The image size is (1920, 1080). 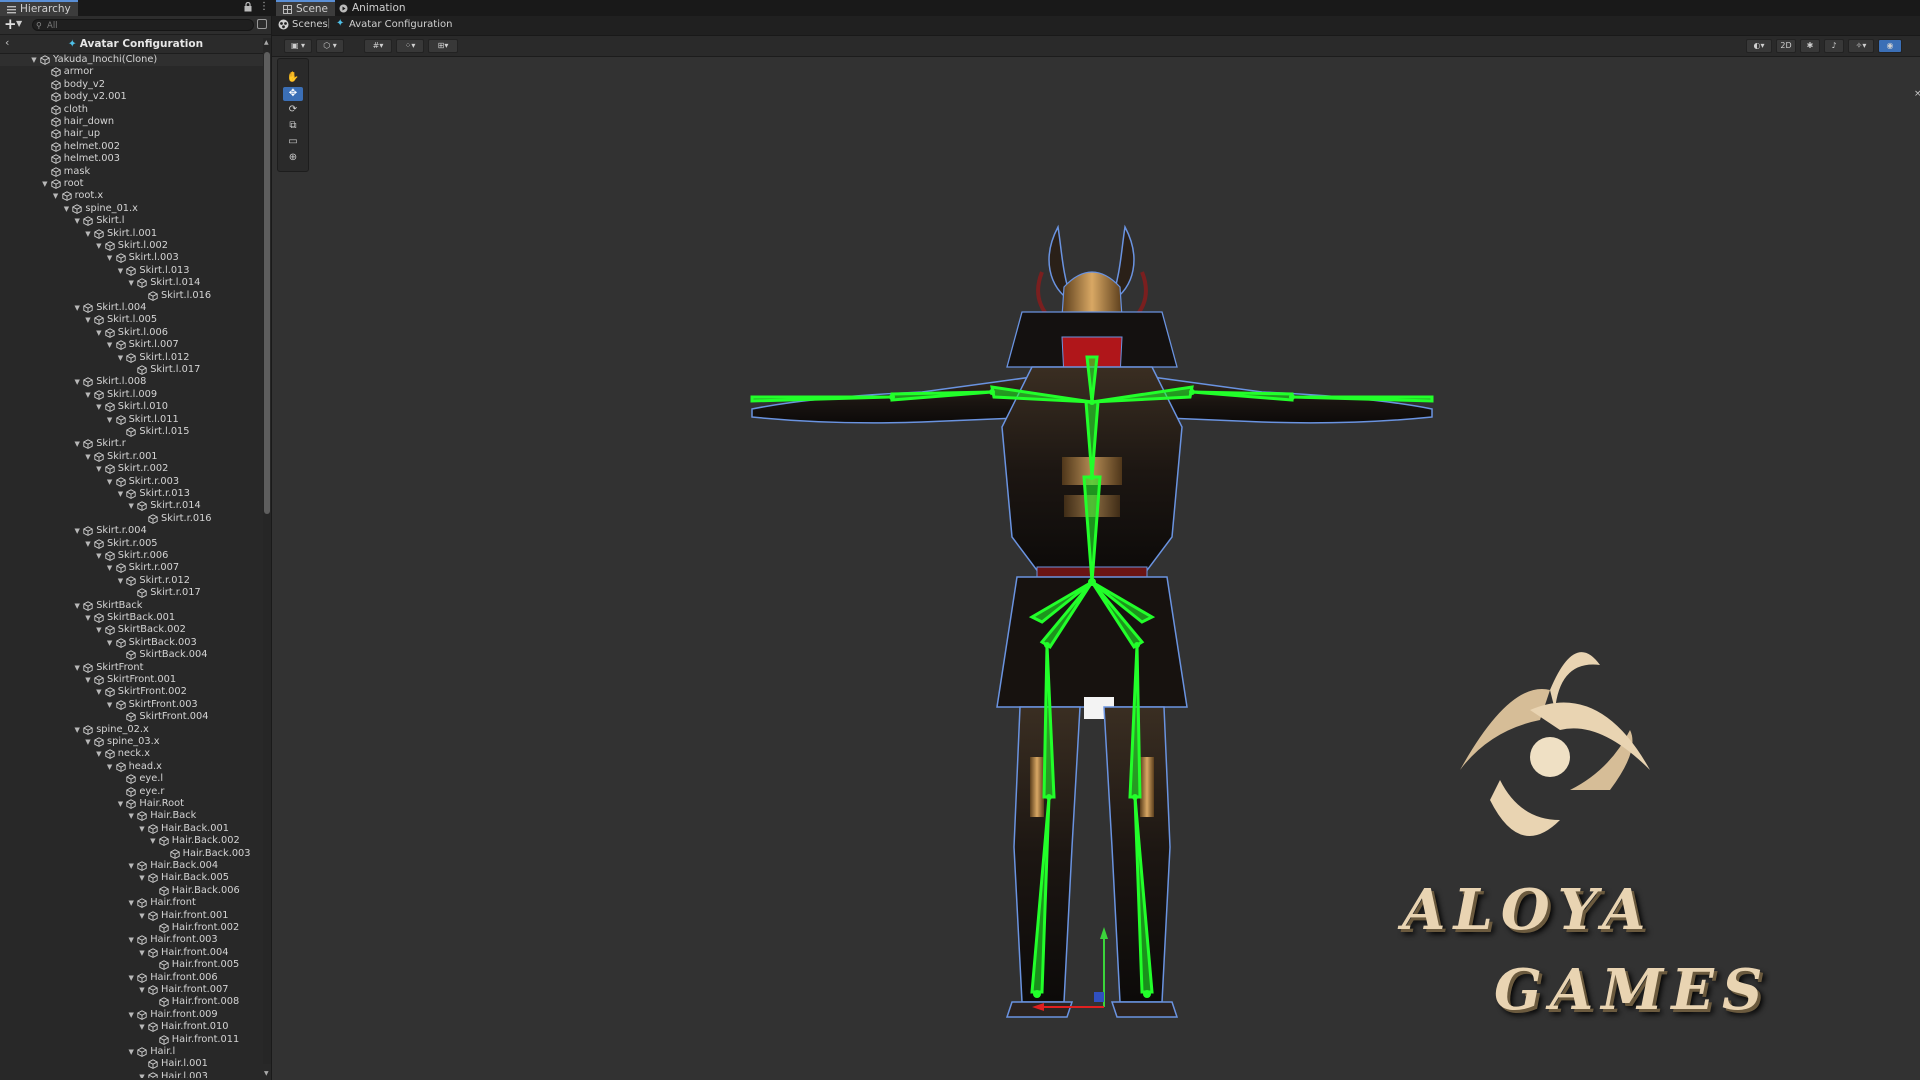 I want to click on lighting-toggle: ✱, so click(x=1810, y=46).